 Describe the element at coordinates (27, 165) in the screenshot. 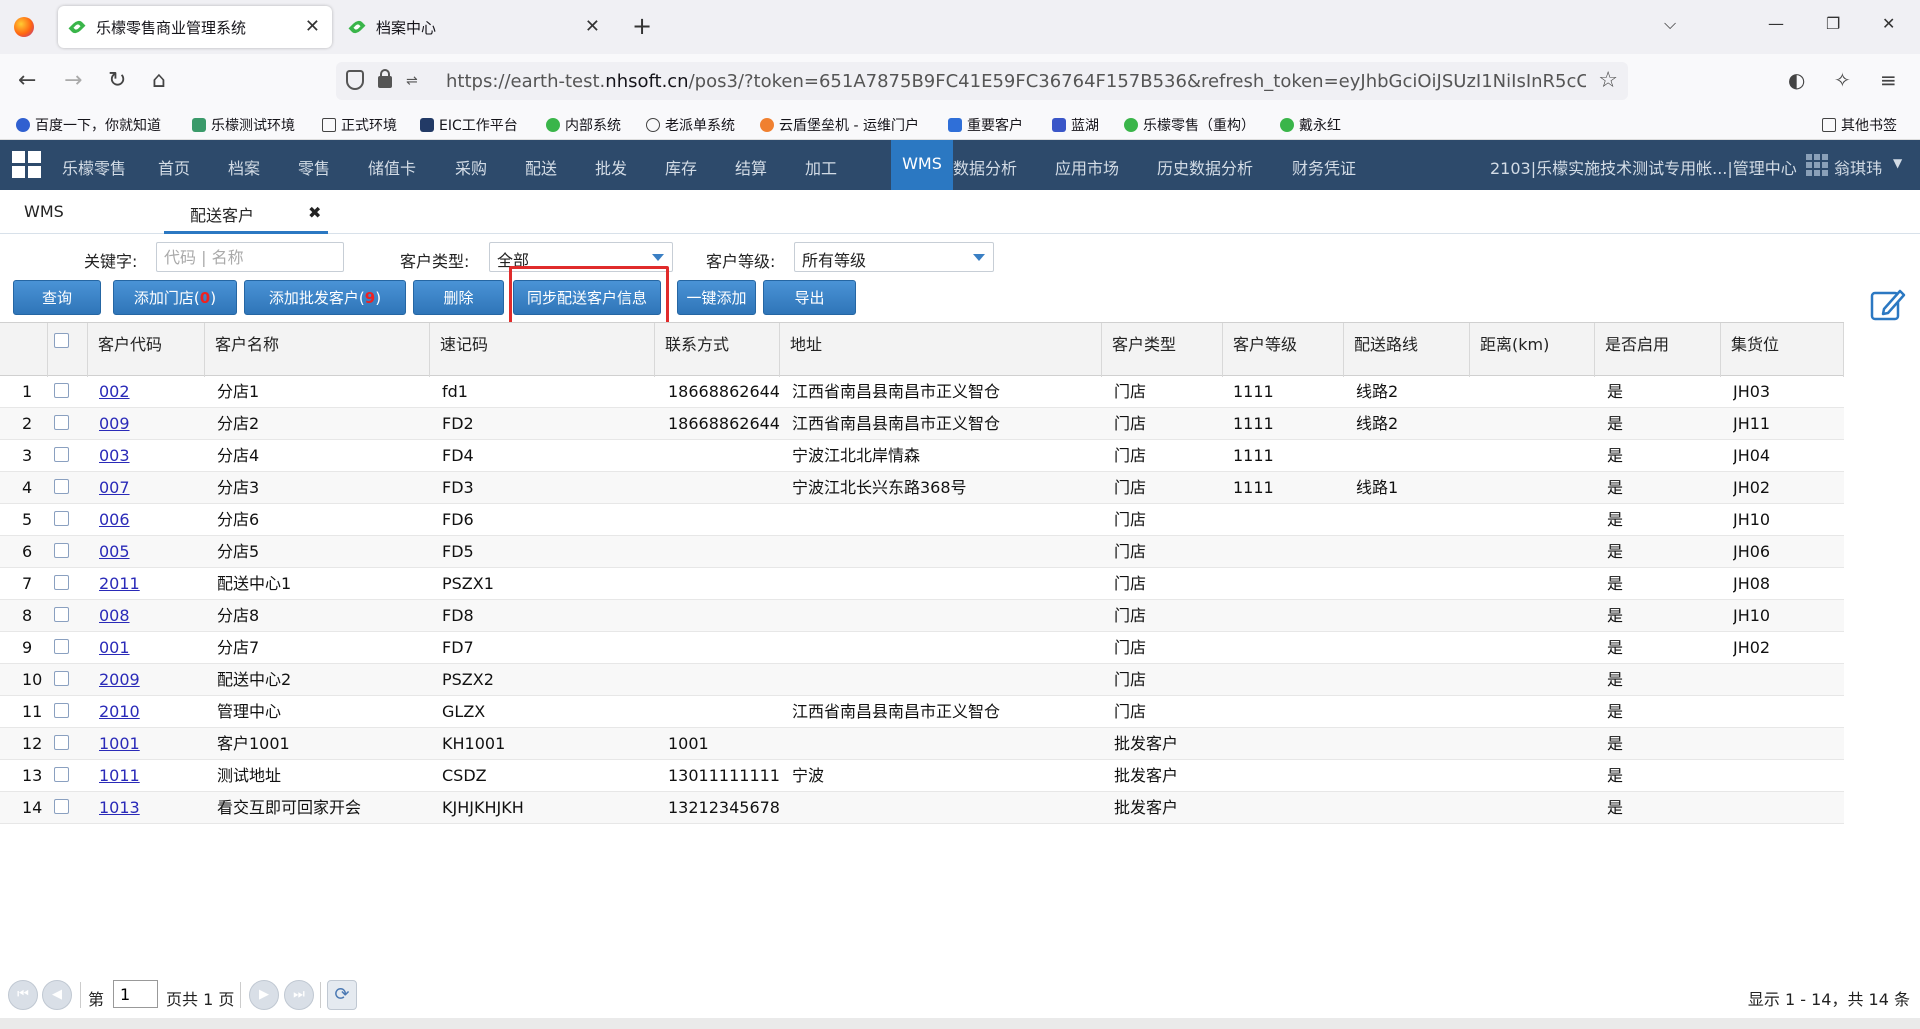

I see `app-grid-icon` at that location.